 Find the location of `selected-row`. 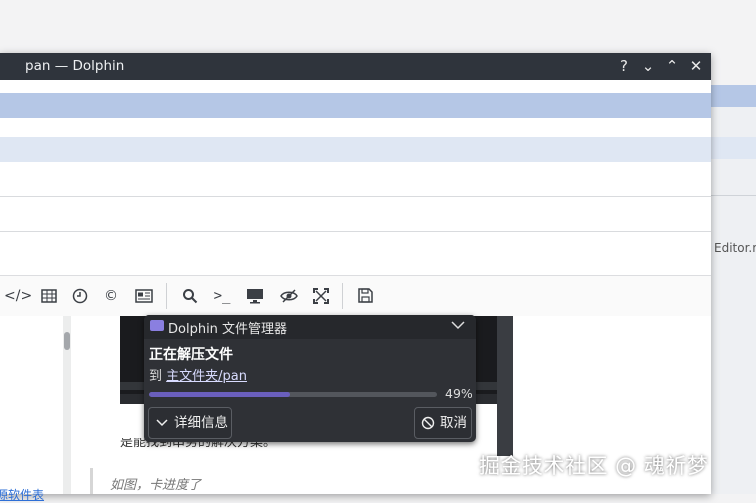

selected-row is located at coordinates (355, 105).